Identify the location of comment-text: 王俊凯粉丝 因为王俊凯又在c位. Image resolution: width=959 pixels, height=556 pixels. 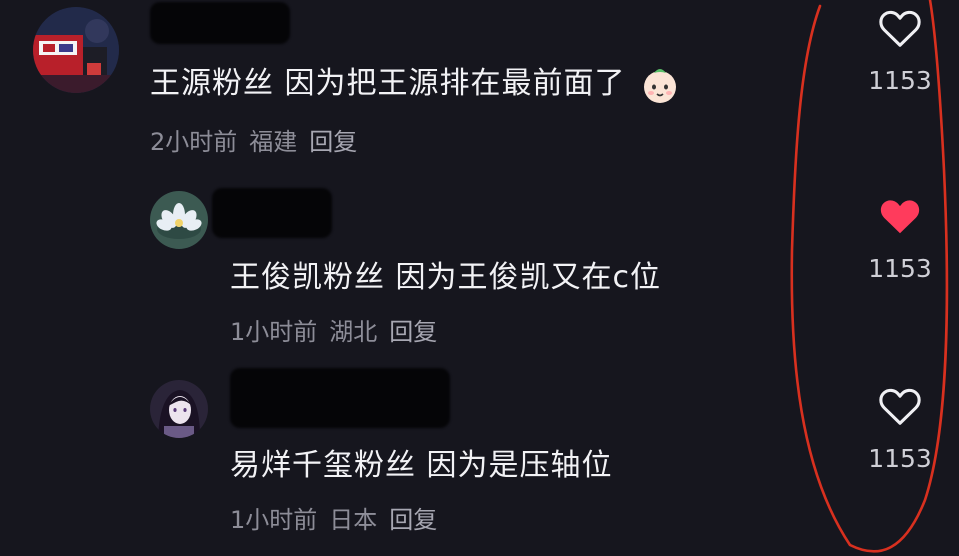
(446, 277).